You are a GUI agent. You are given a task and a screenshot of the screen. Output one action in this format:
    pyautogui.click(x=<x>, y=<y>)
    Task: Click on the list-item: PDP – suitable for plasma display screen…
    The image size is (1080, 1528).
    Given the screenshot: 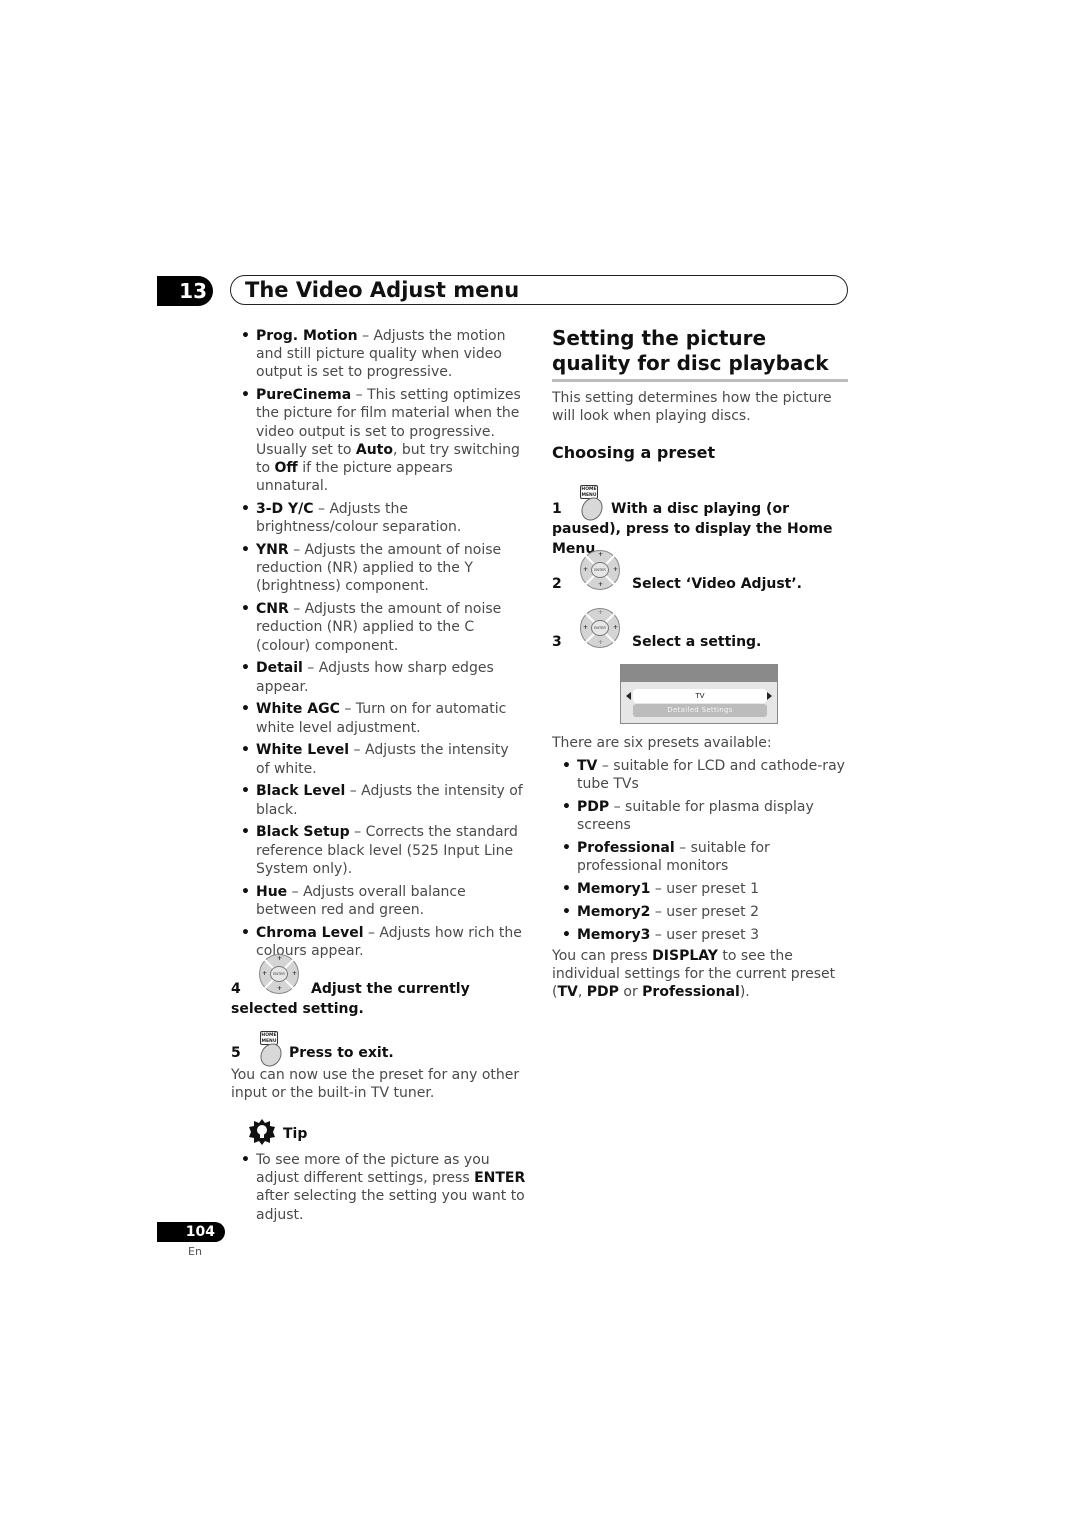 What is the action you would take?
    pyautogui.click(x=700, y=816)
    